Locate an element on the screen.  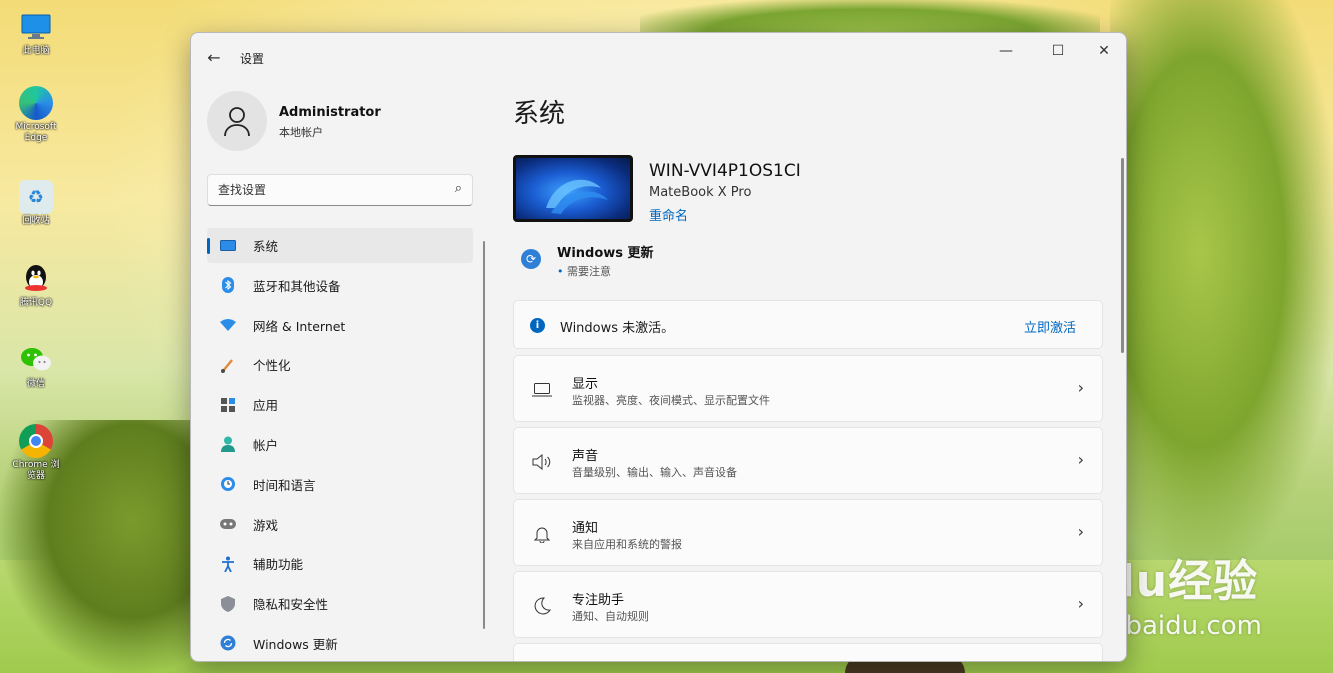
page-title: 系统 is located at coordinates (539, 114).